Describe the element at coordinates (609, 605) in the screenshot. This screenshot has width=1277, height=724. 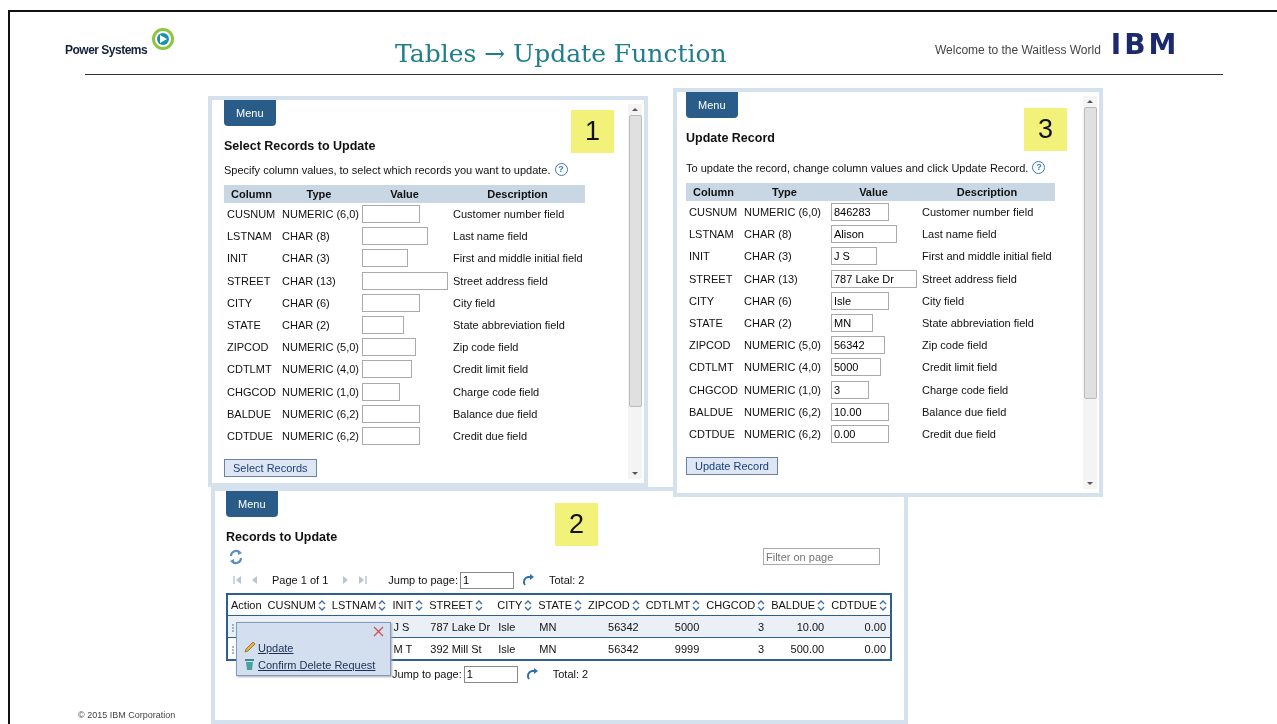
I see `column-header: ZIPCOD` at that location.